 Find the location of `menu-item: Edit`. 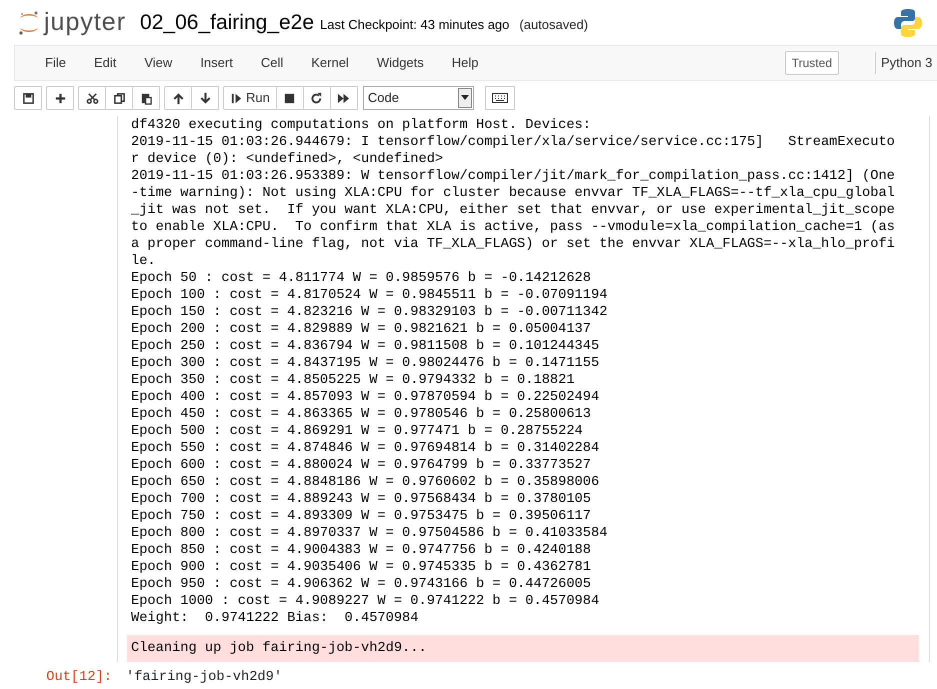

menu-item: Edit is located at coordinates (105, 63).